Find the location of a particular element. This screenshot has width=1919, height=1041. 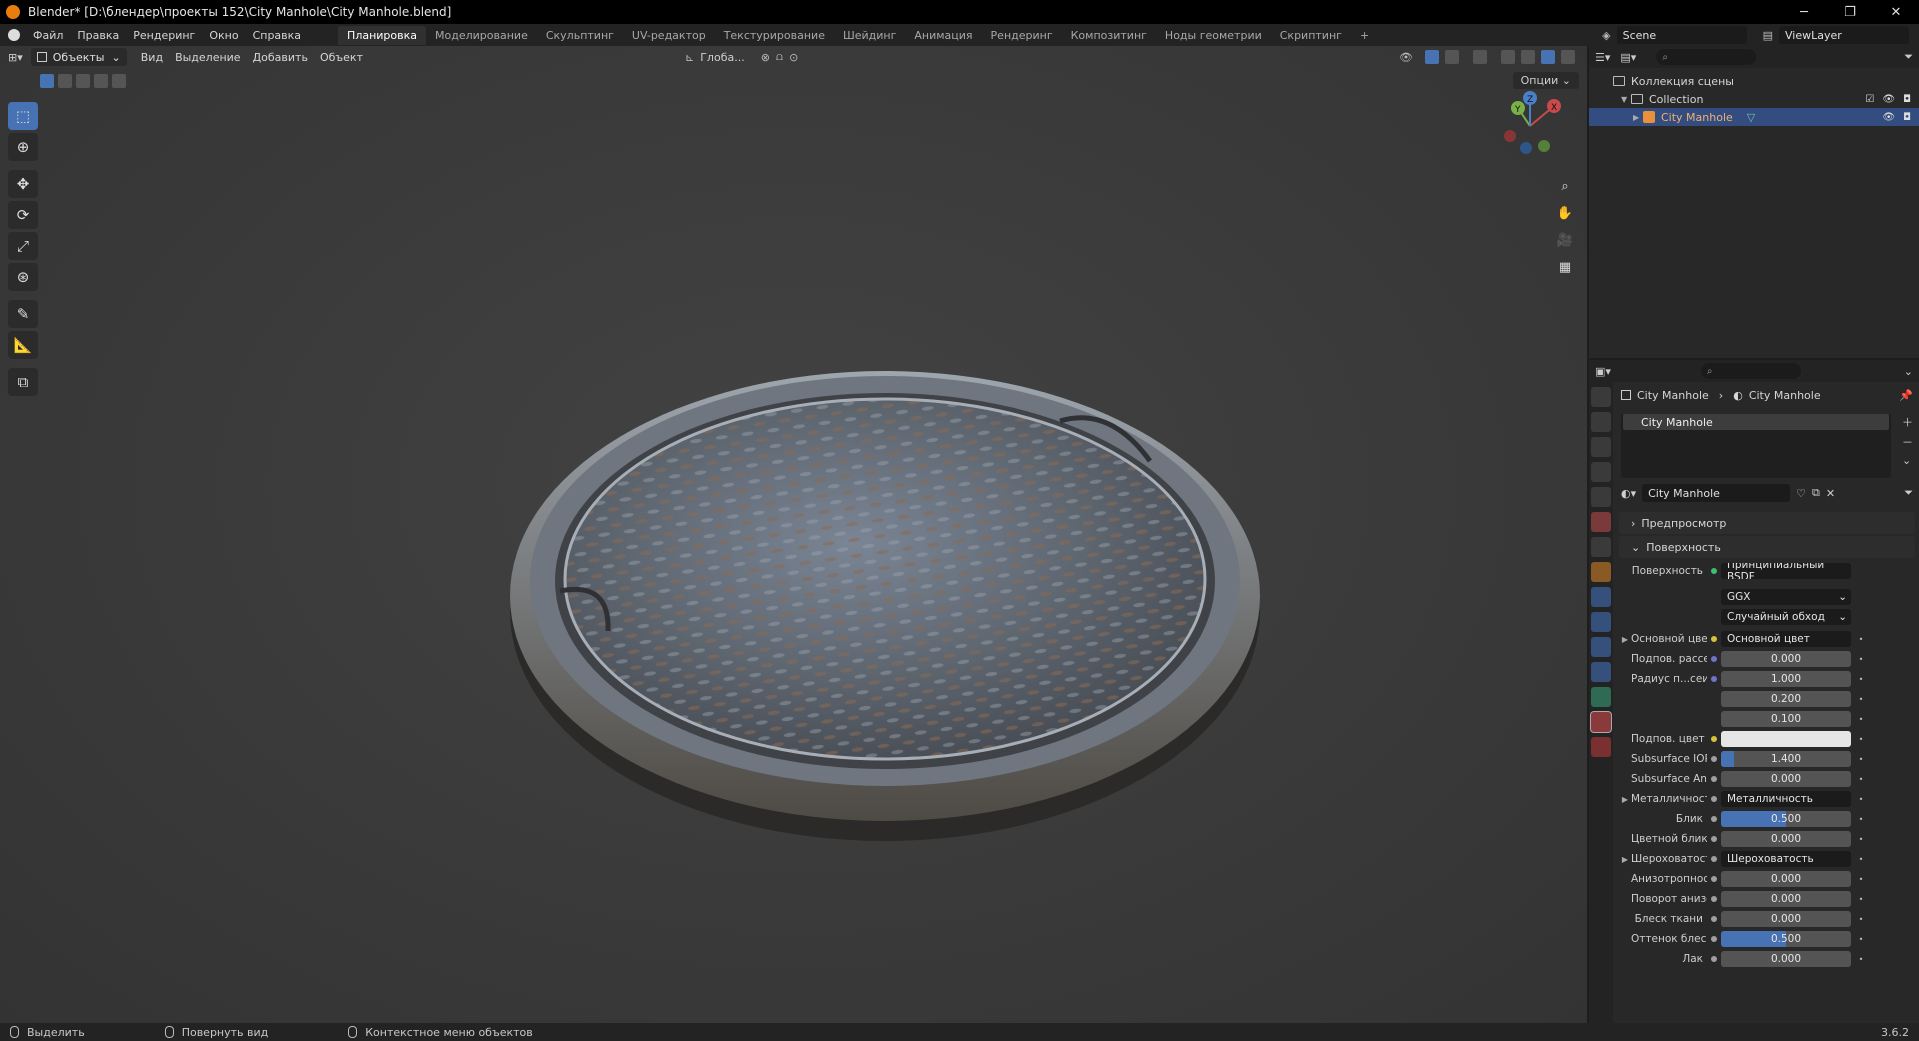

tab-compositing: Композитинг is located at coordinates (1109, 35).